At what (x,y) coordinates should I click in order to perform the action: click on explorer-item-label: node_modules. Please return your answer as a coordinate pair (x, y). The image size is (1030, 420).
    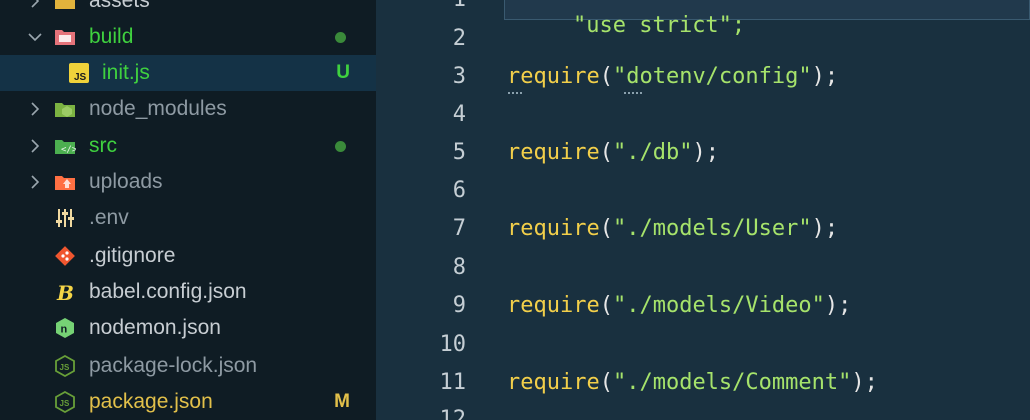
    Looking at the image, I should click on (158, 108).